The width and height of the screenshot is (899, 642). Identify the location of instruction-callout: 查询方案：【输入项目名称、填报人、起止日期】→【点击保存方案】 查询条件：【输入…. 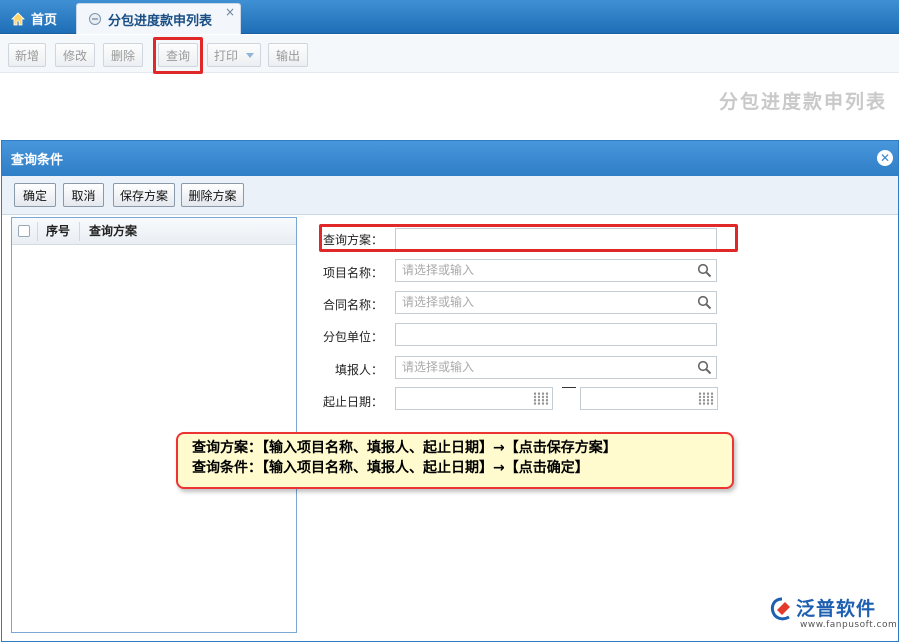
(455, 460).